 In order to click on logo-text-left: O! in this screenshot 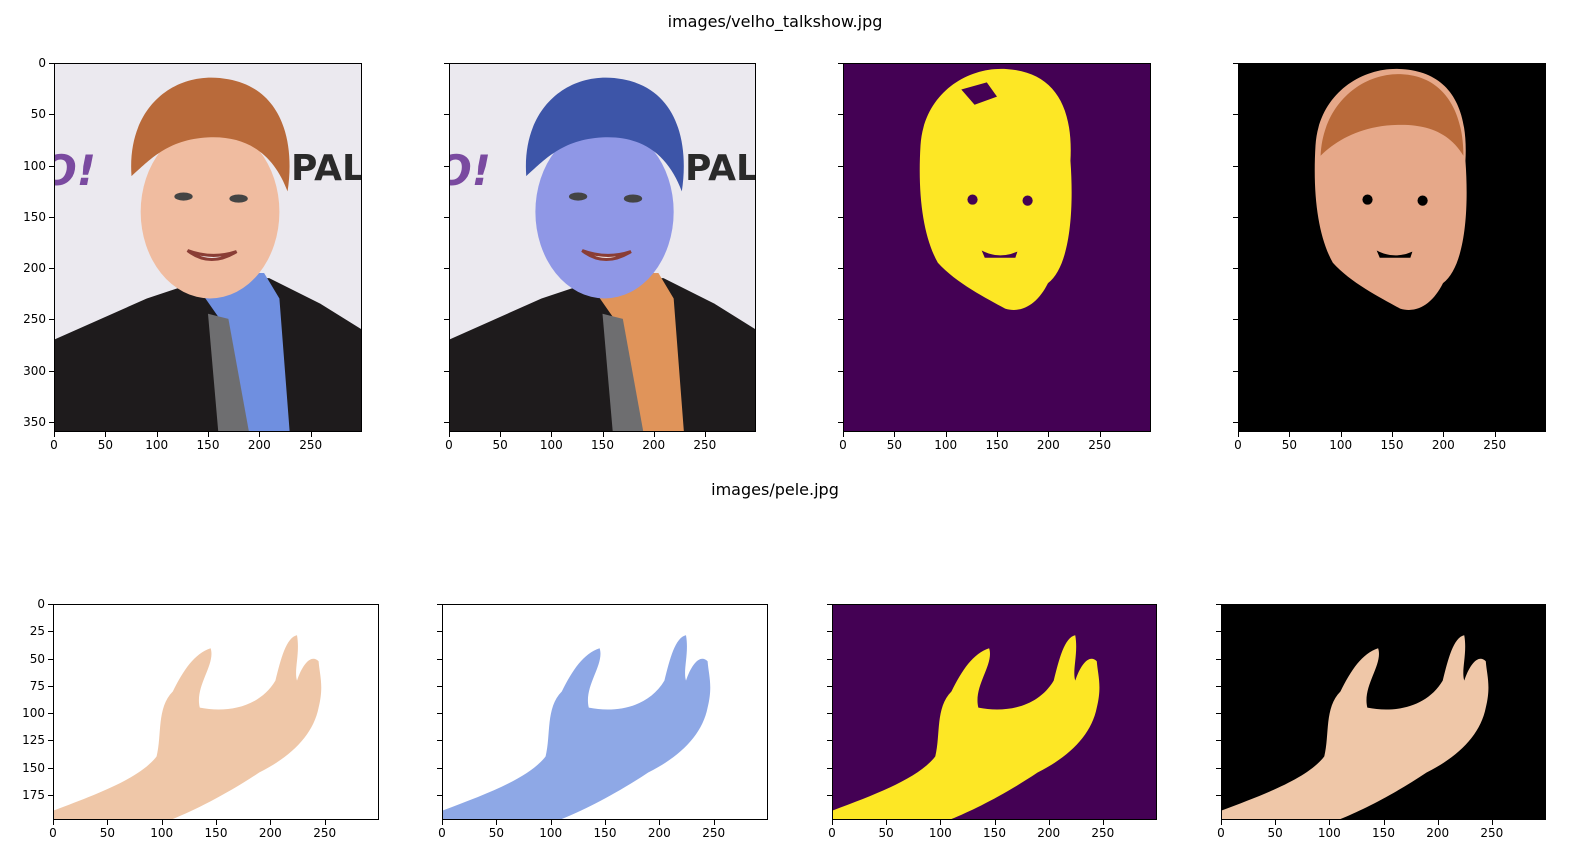, I will do `click(470, 170)`.